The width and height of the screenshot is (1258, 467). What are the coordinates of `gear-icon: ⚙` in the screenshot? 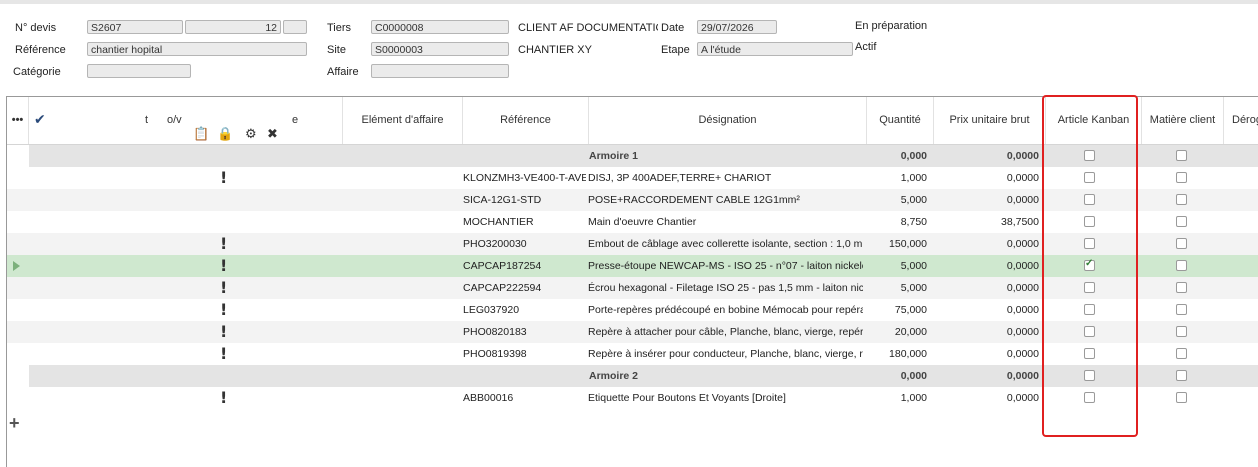 It's located at (251, 127).